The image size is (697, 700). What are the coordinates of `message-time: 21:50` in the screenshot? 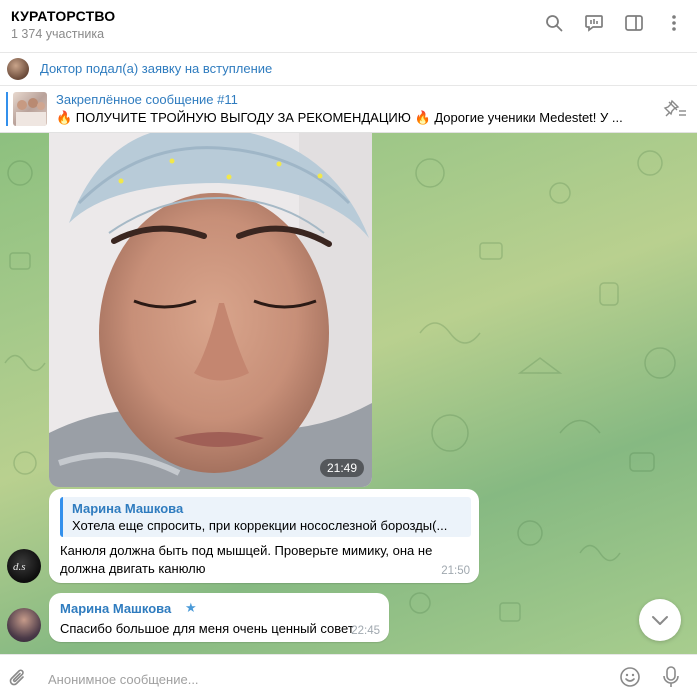 It's located at (455, 571).